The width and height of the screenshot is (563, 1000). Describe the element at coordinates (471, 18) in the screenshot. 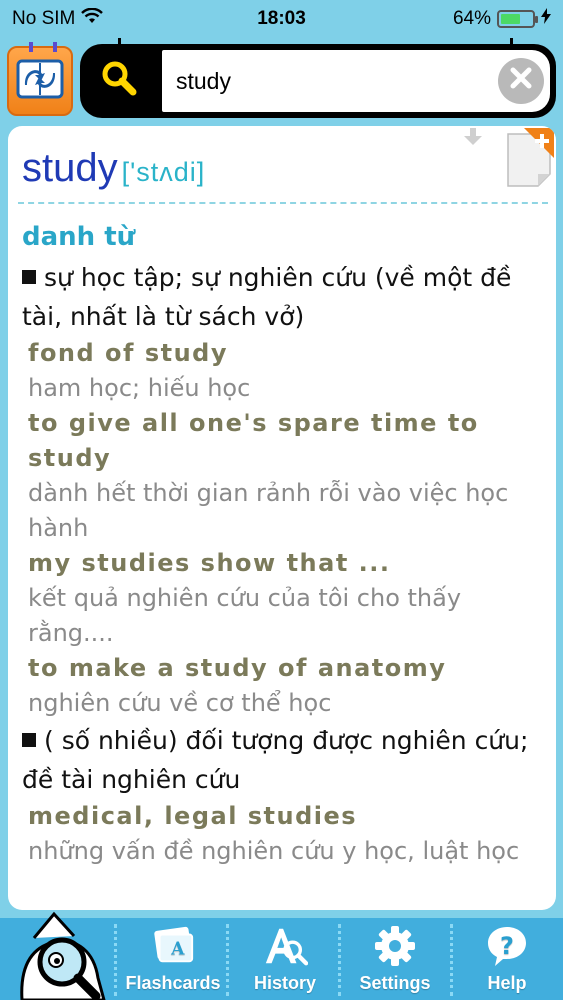

I see `battery-percent: 64%` at that location.